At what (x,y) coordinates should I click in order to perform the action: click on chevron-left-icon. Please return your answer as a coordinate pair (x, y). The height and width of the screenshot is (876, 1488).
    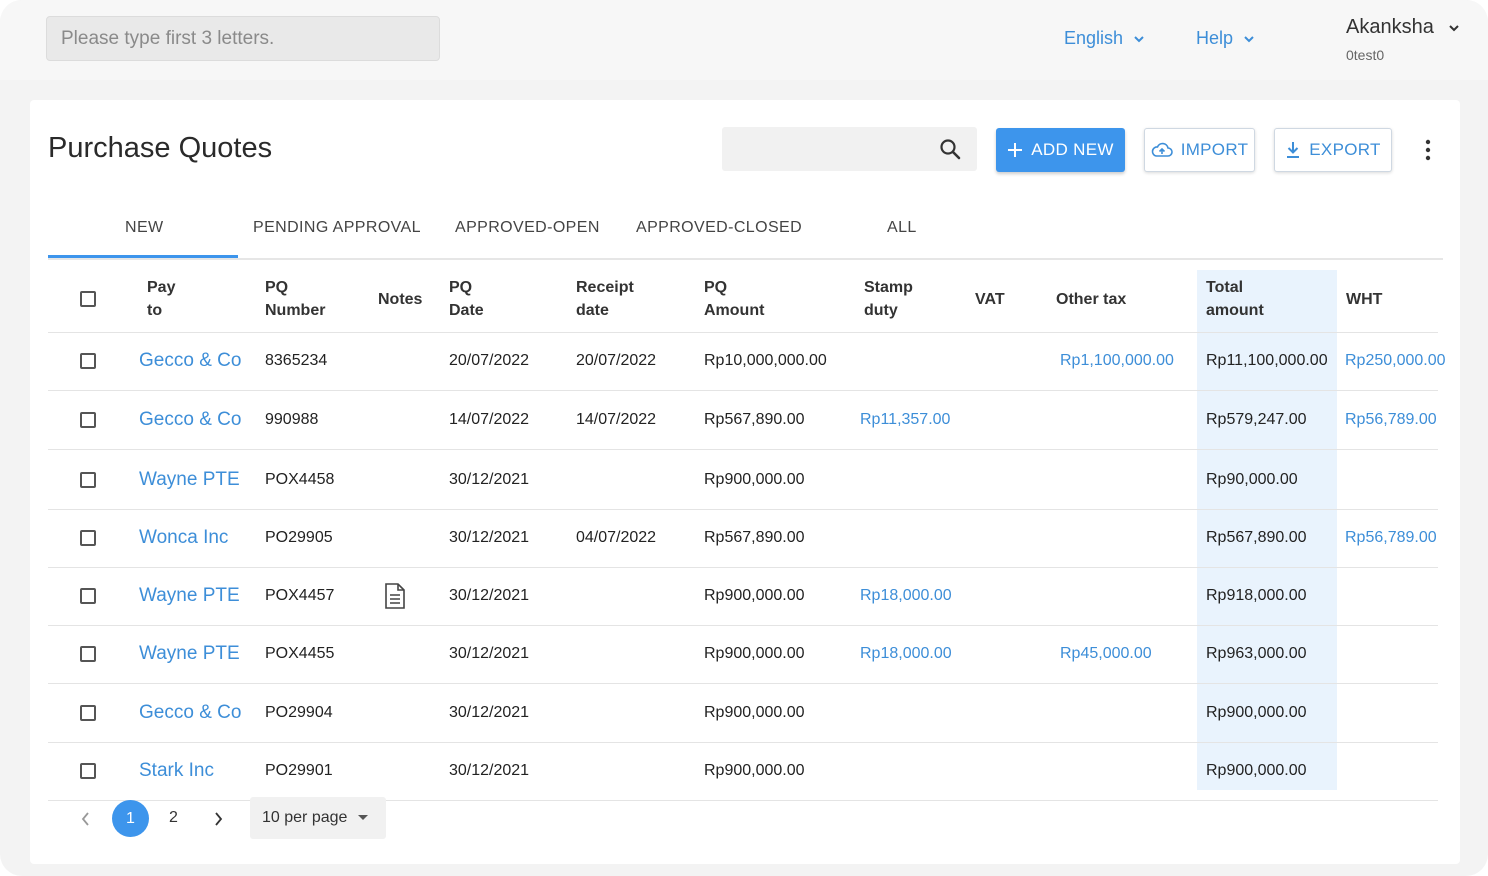
    Looking at the image, I should click on (86, 819).